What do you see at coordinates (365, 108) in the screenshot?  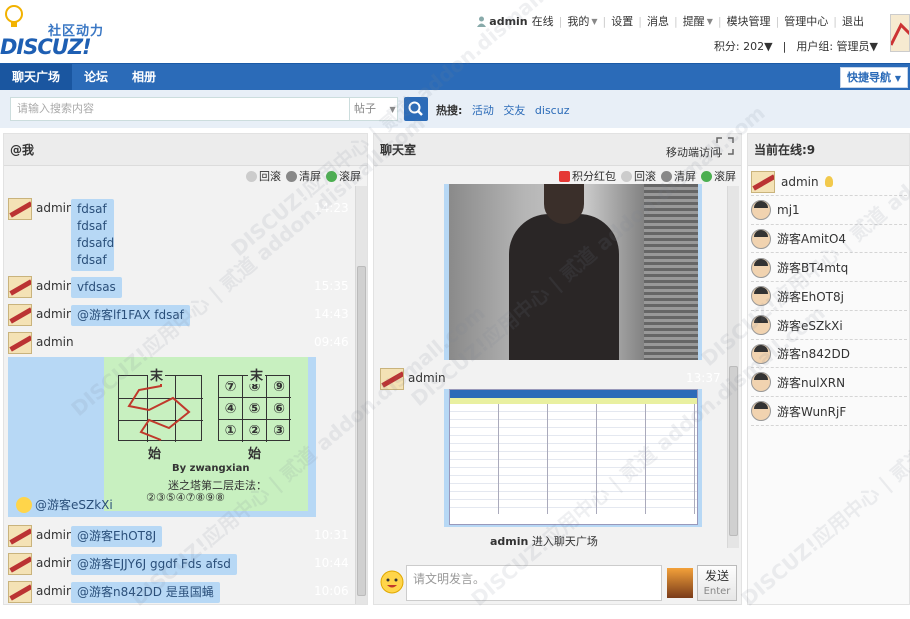 I see `search-scope-label: 帖子` at bounding box center [365, 108].